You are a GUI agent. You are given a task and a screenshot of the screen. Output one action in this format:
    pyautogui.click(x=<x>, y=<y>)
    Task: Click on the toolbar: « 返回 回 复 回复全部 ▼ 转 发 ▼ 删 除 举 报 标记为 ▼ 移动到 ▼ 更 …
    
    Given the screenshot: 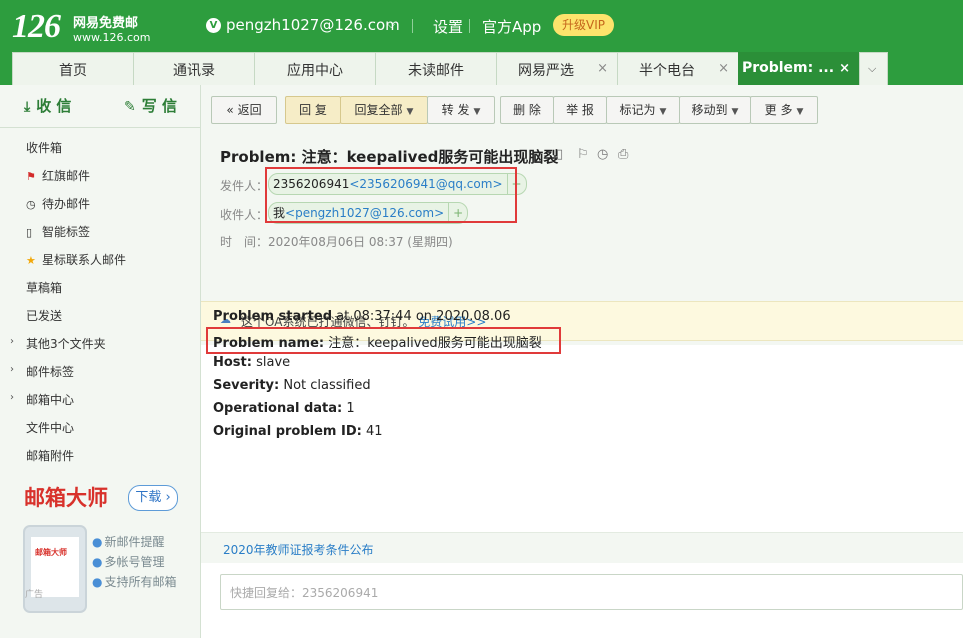 What is the action you would take?
    pyautogui.click(x=582, y=107)
    